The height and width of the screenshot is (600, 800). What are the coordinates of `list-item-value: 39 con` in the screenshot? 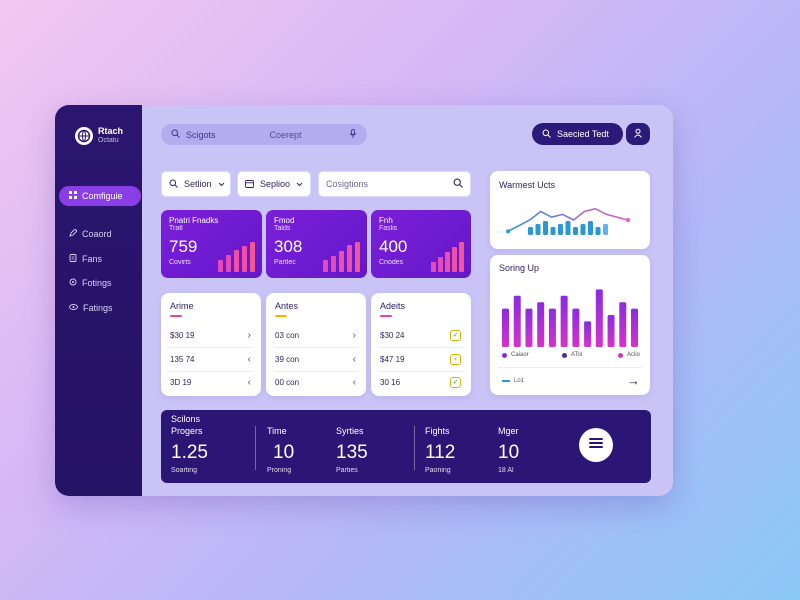 It's located at (287, 359).